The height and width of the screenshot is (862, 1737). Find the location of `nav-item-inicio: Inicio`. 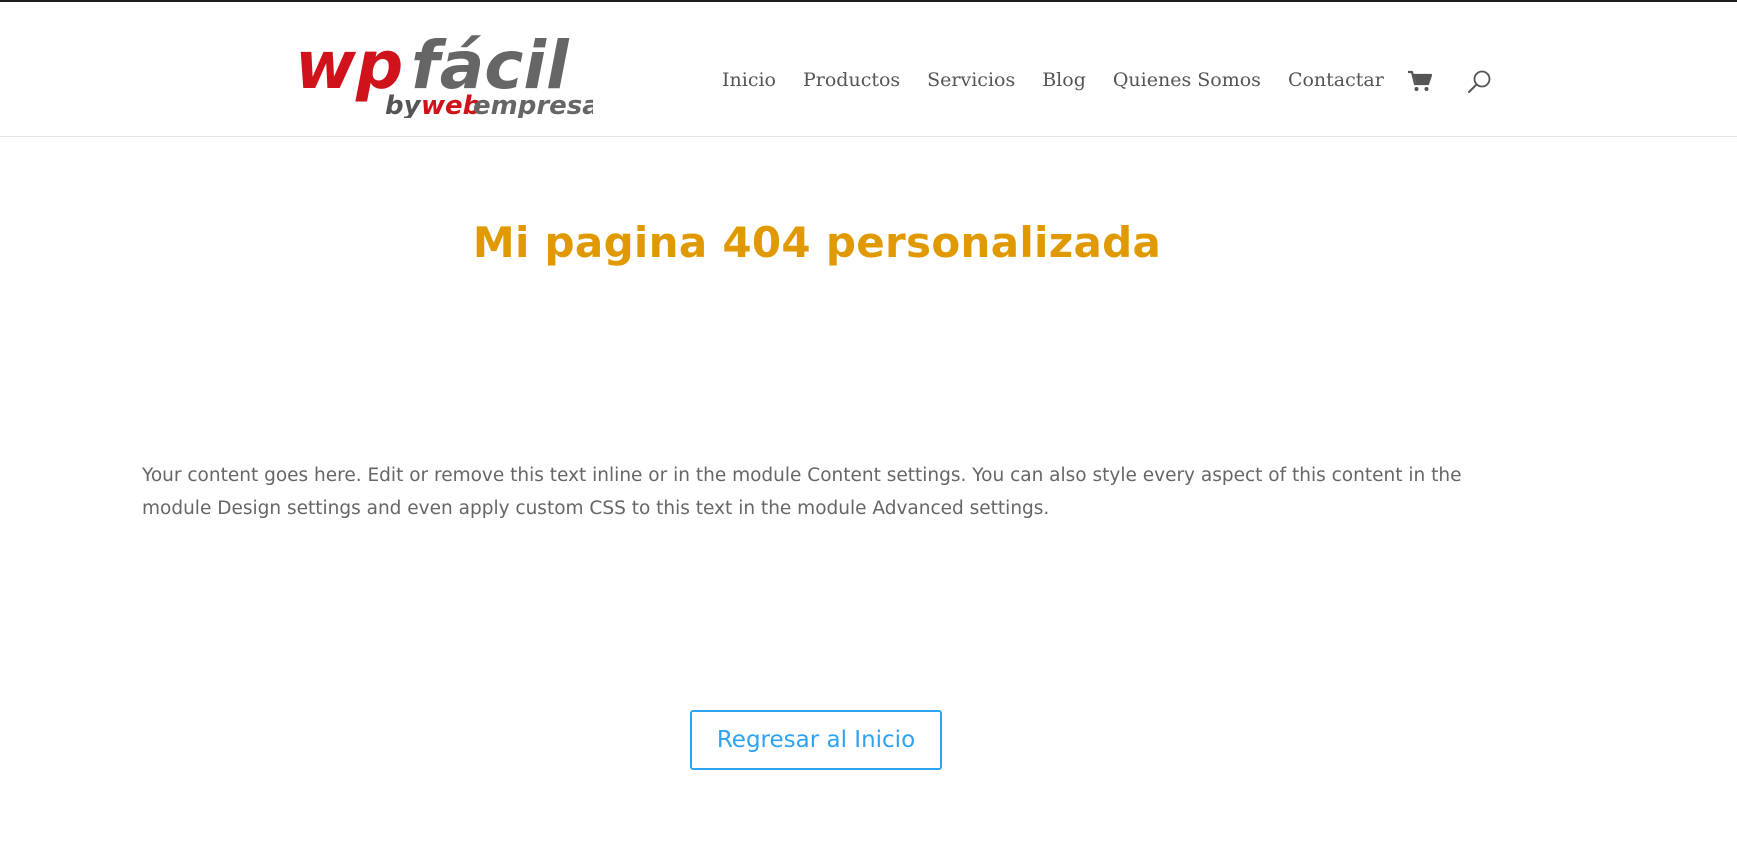

nav-item-inicio: Inicio is located at coordinates (749, 80).